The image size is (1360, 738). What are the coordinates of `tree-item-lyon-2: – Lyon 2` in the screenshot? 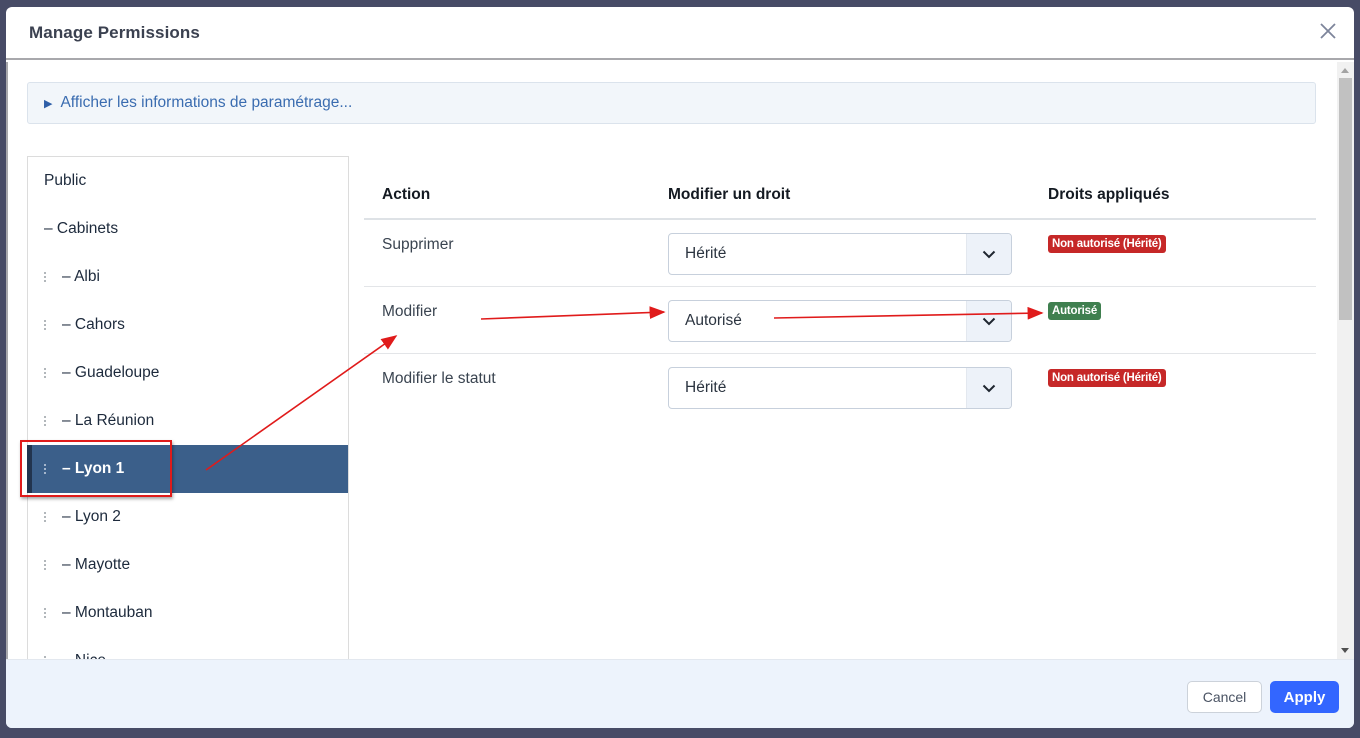 It's located at (188, 517).